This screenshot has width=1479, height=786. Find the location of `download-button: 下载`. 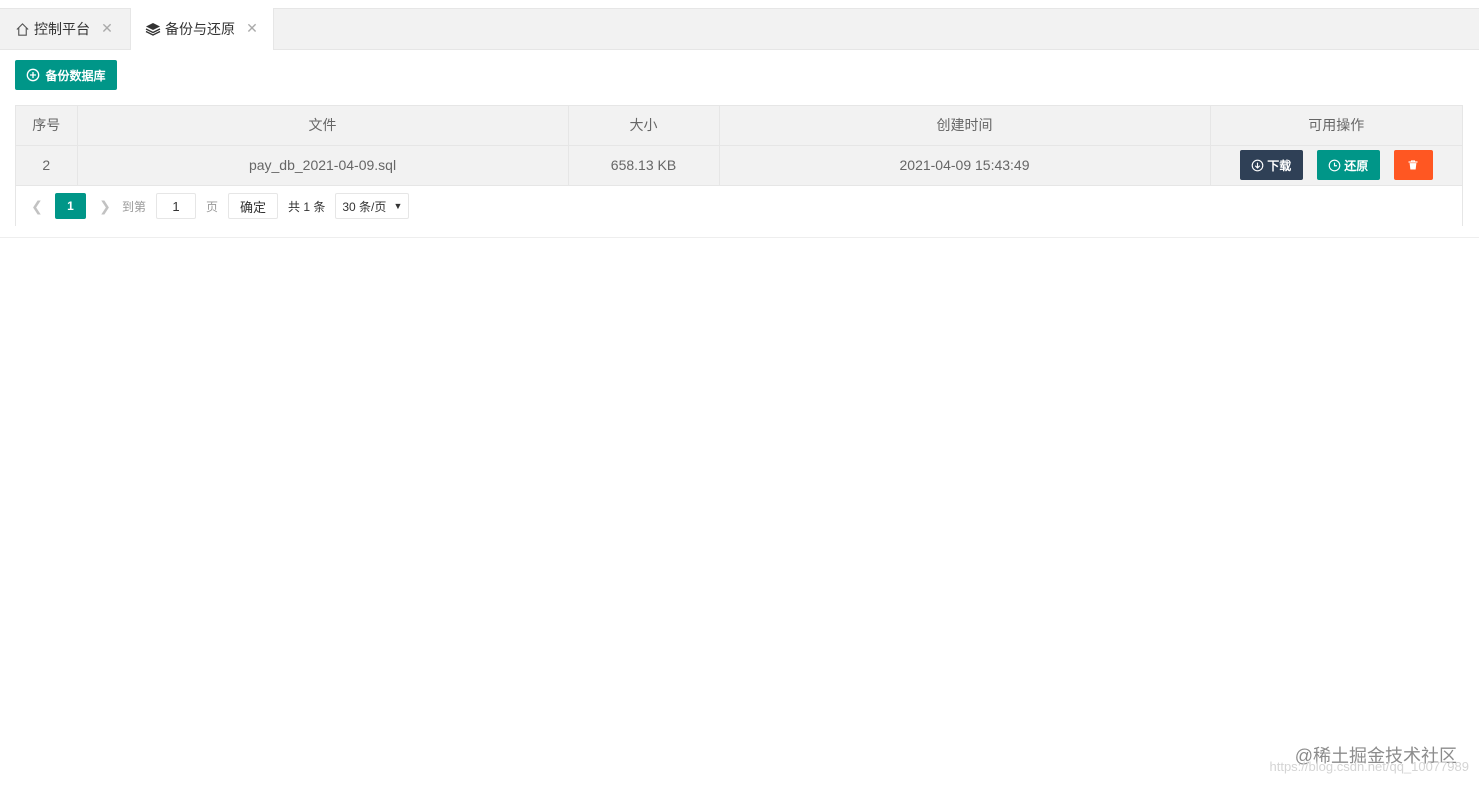

download-button: 下载 is located at coordinates (1271, 165).